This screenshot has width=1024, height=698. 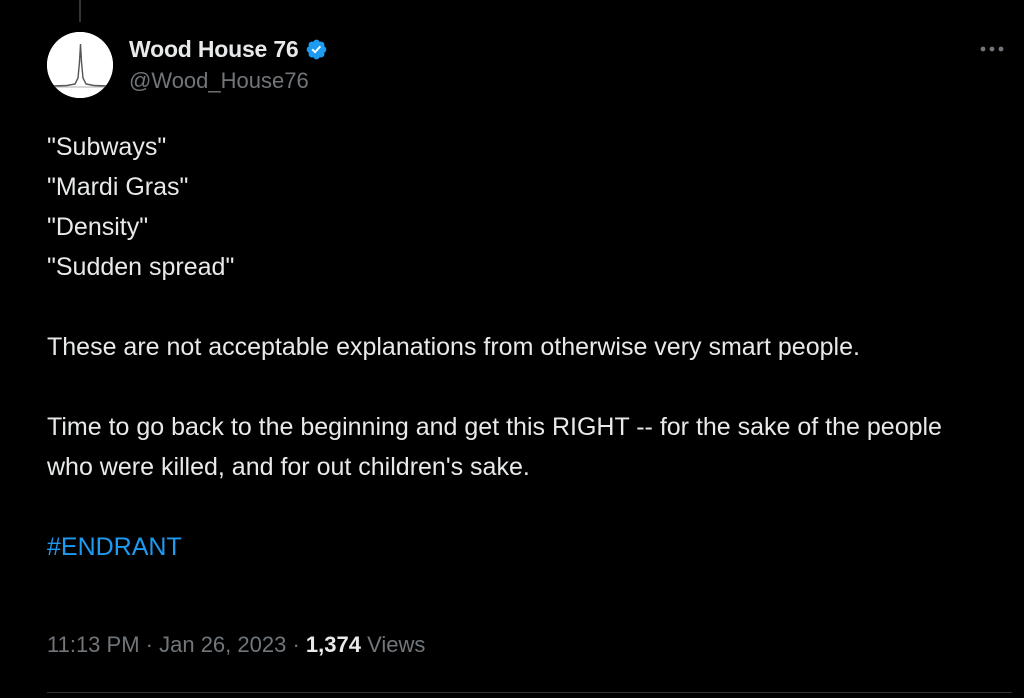 I want to click on more-horizontal-icon, so click(x=992, y=49).